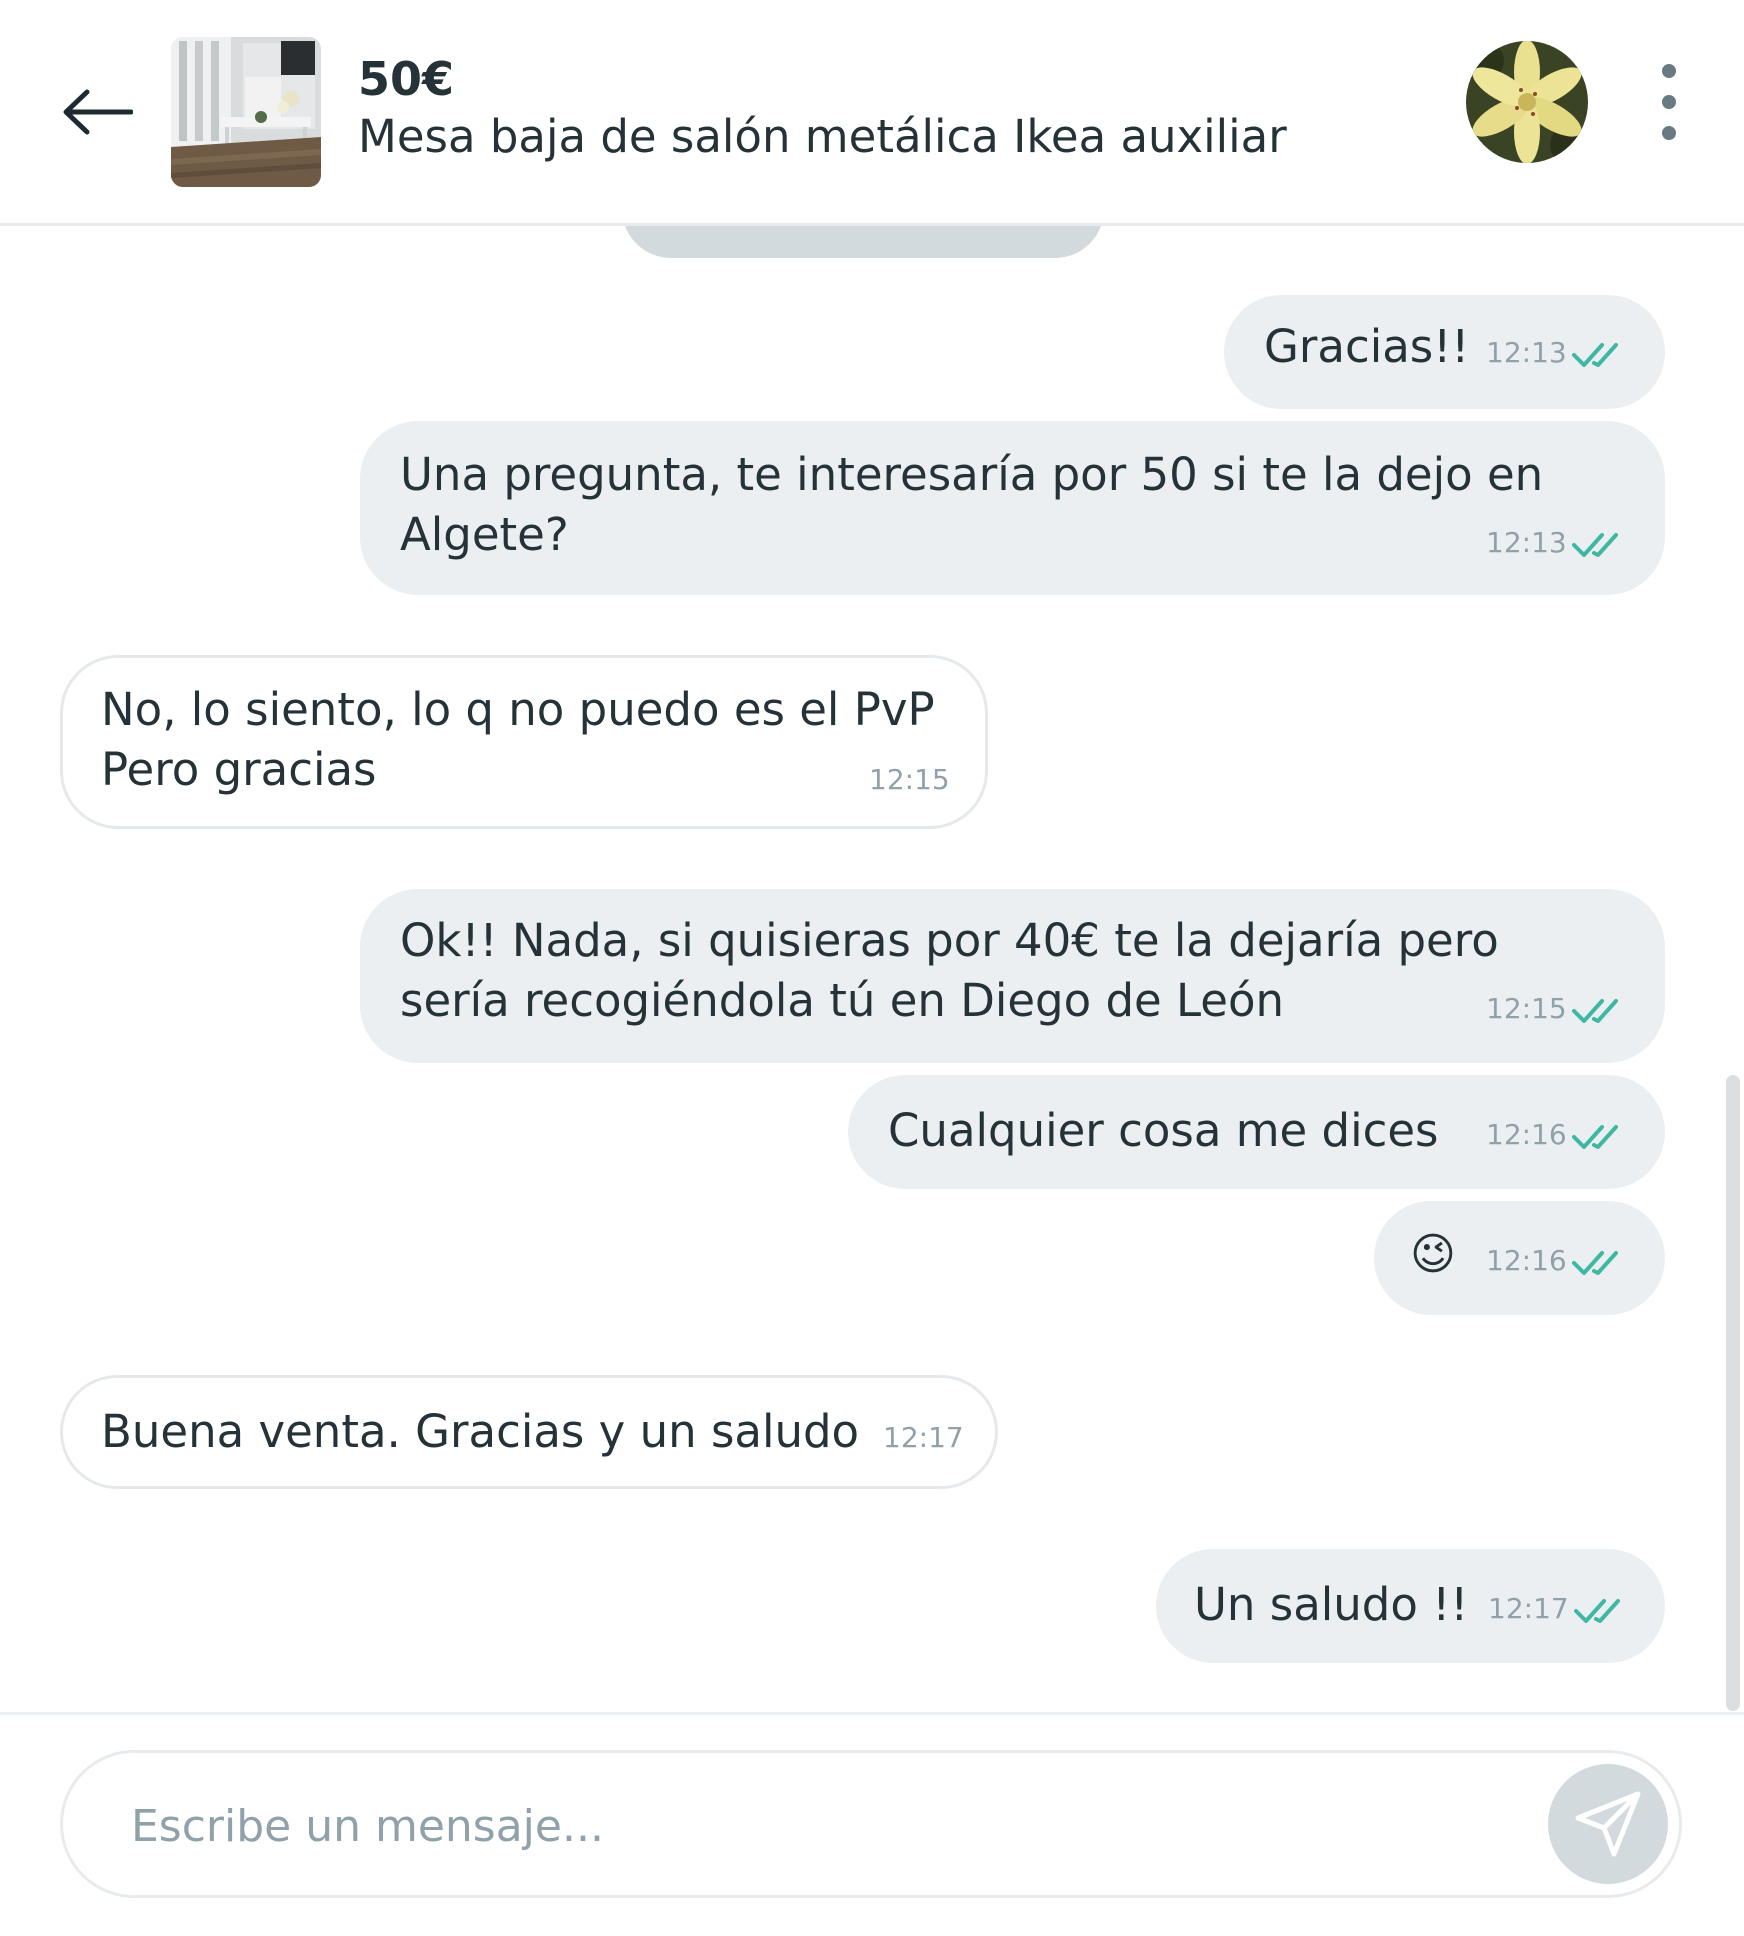 Image resolution: width=1744 pixels, height=1936 pixels. Describe the element at coordinates (842, 1000) in the screenshot. I see `message-text: sería recogiéndola tú en Diego de León` at that location.